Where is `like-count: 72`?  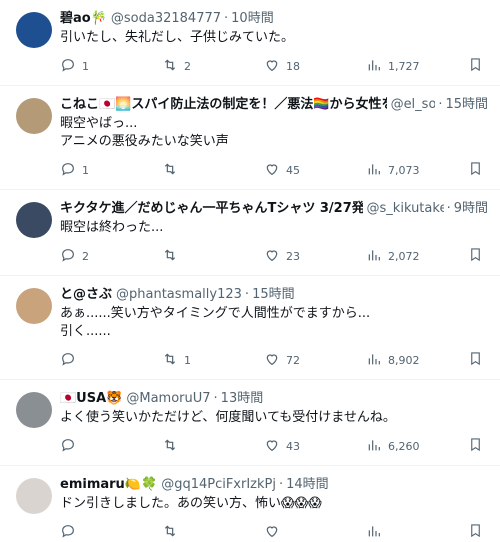 like-count: 72 is located at coordinates (293, 360).